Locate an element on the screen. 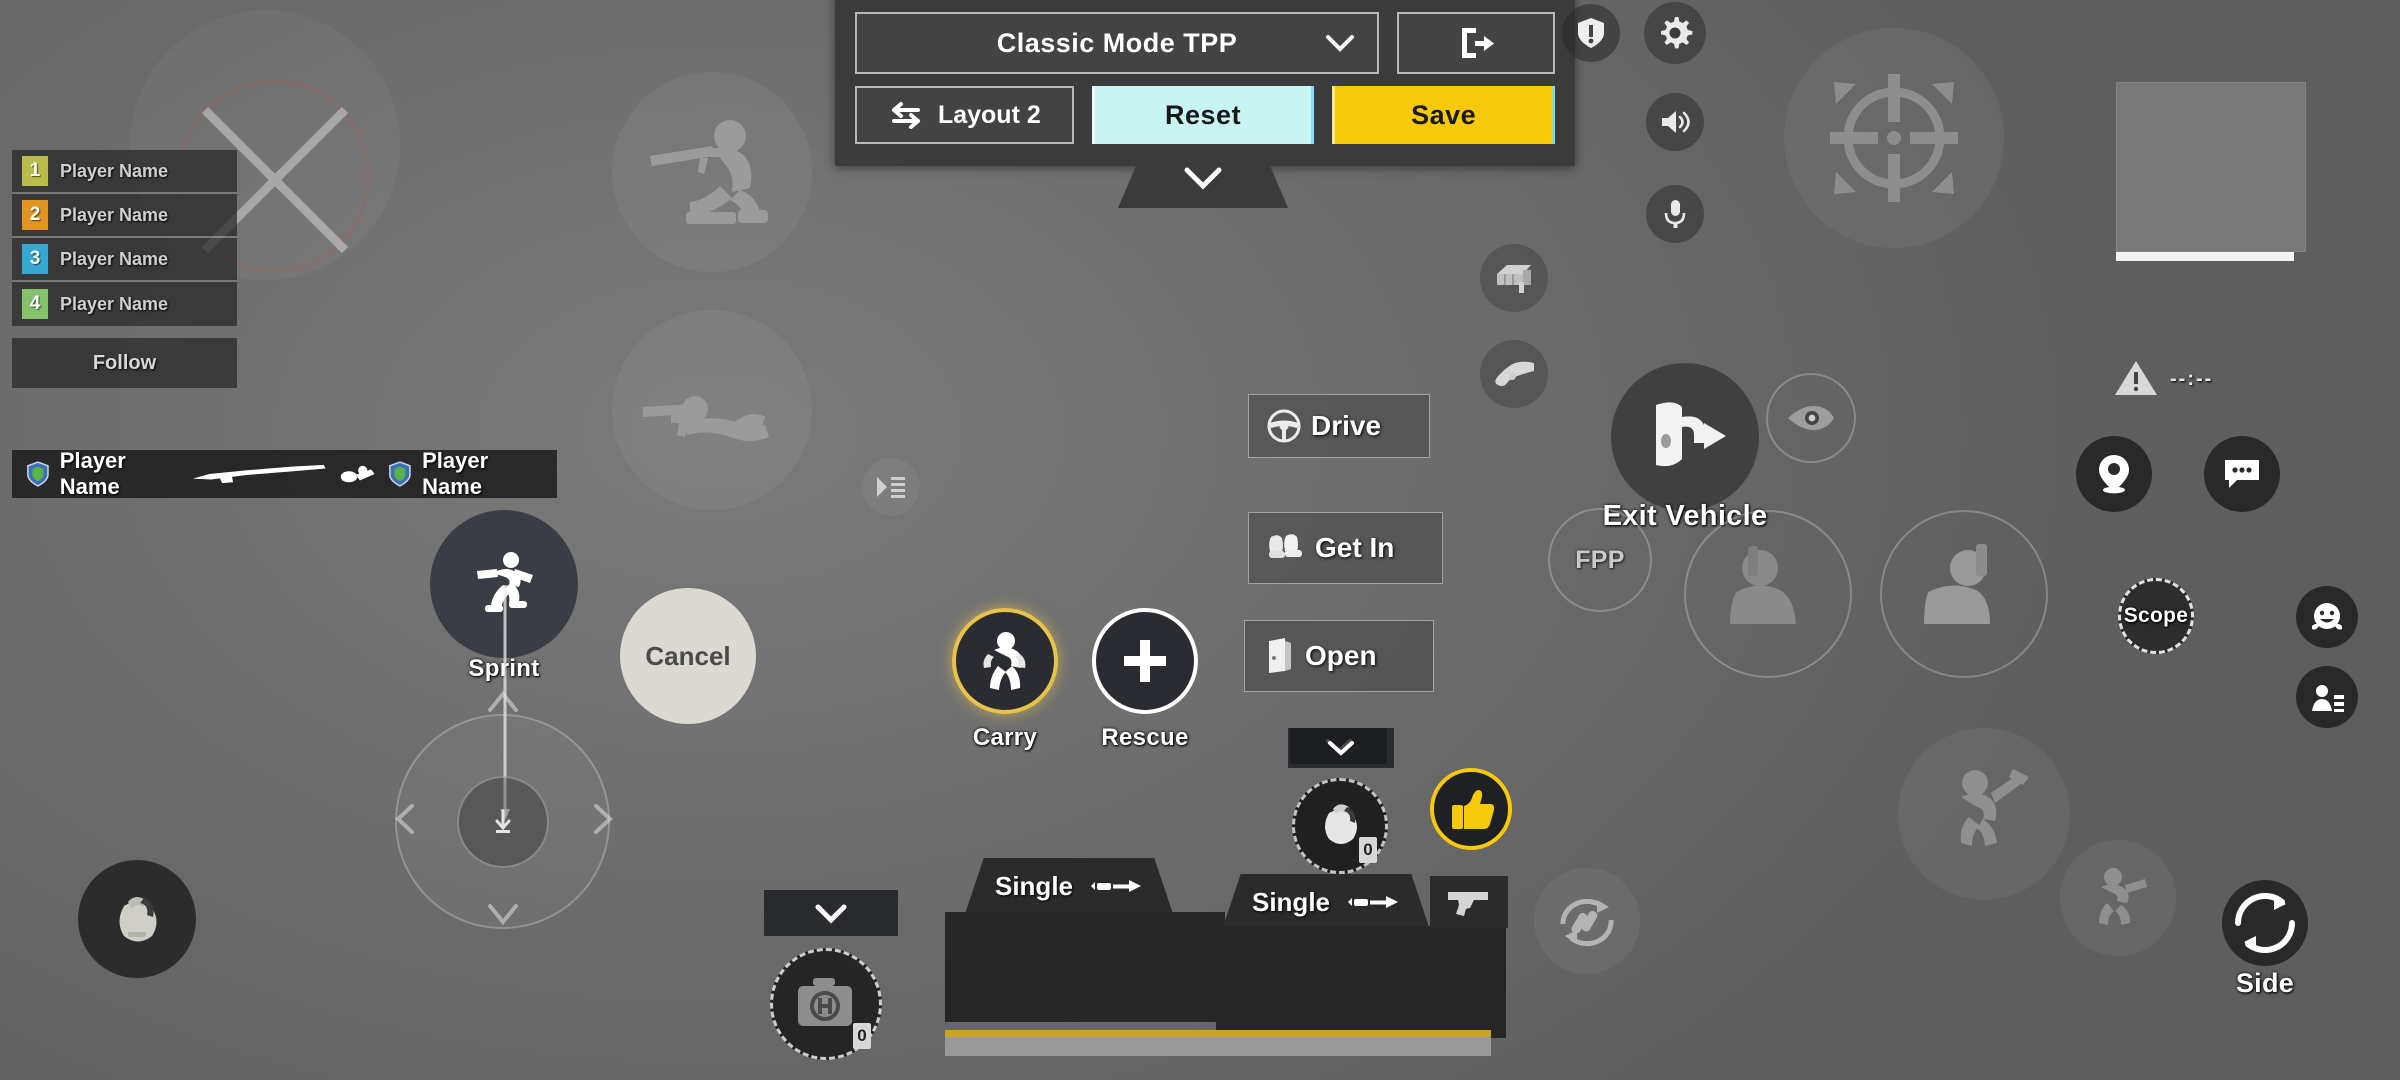 The height and width of the screenshot is (1080, 2400). report-shield-icon is located at coordinates (1591, 33).